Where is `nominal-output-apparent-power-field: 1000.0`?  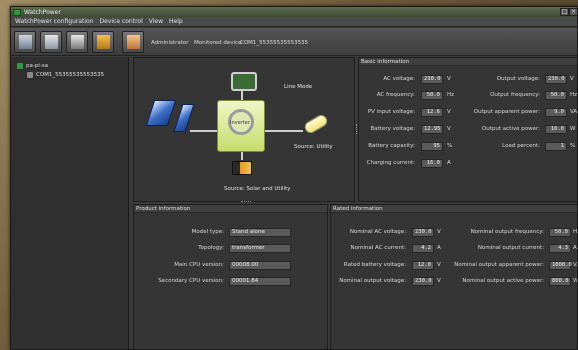 nominal-output-apparent-power-field: 1000.0 is located at coordinates (560, 265).